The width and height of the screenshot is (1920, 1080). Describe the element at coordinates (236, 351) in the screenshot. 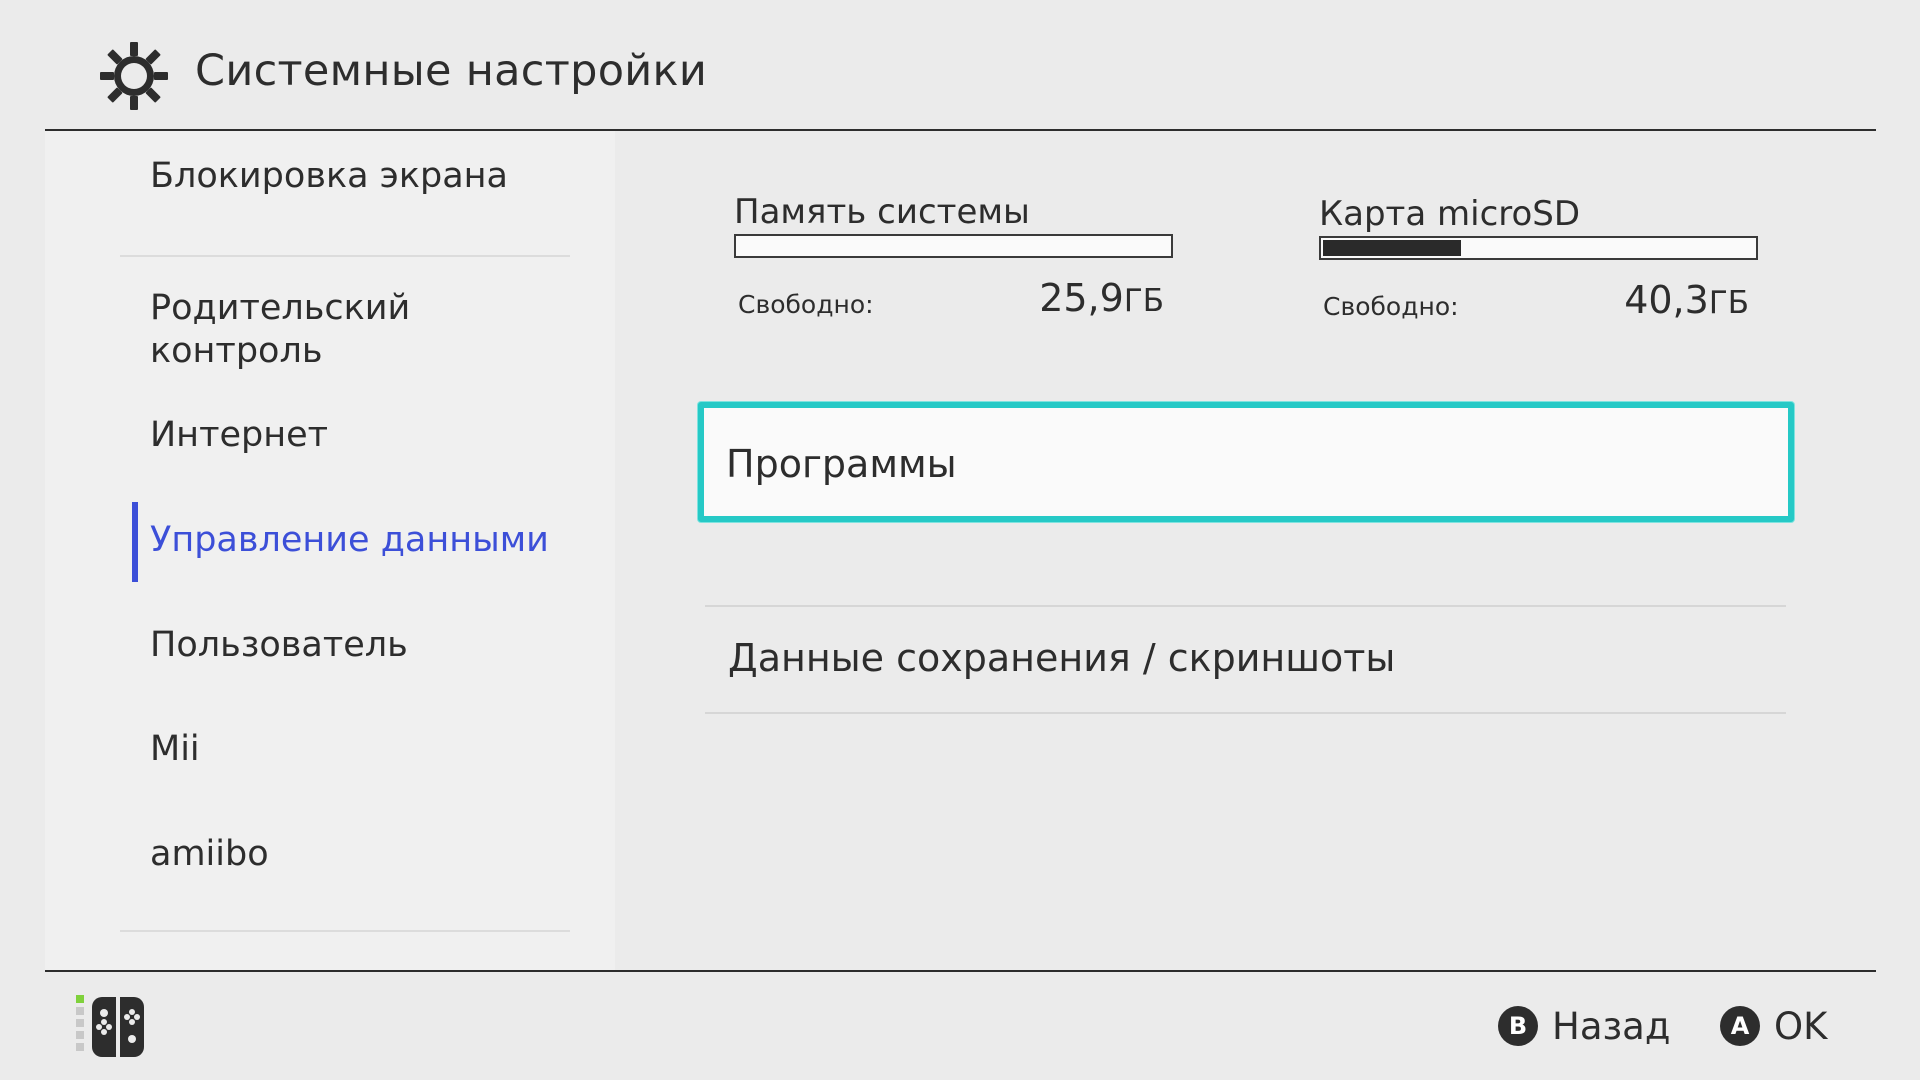

I see `sidebar-item-label-line2: контроль` at that location.